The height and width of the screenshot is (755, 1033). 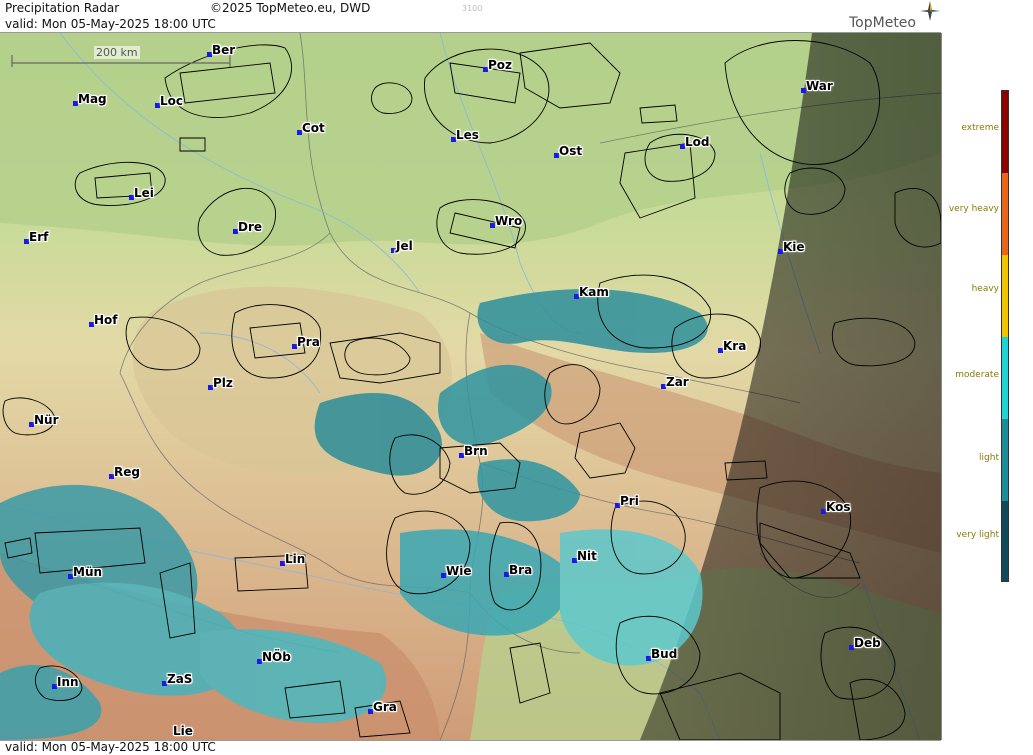 I want to click on legend-label-heavy: heavy, so click(x=985, y=289).